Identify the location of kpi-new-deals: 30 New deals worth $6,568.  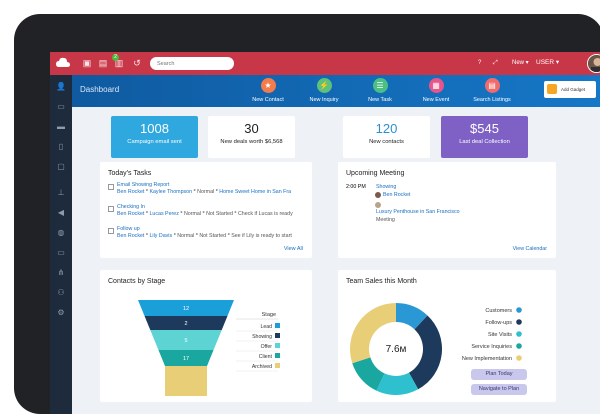
(251, 137).